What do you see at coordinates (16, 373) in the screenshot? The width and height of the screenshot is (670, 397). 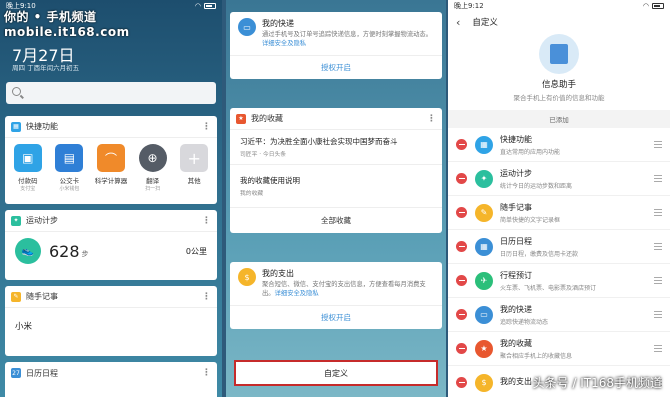 I see `calendar-icon: 27` at bounding box center [16, 373].